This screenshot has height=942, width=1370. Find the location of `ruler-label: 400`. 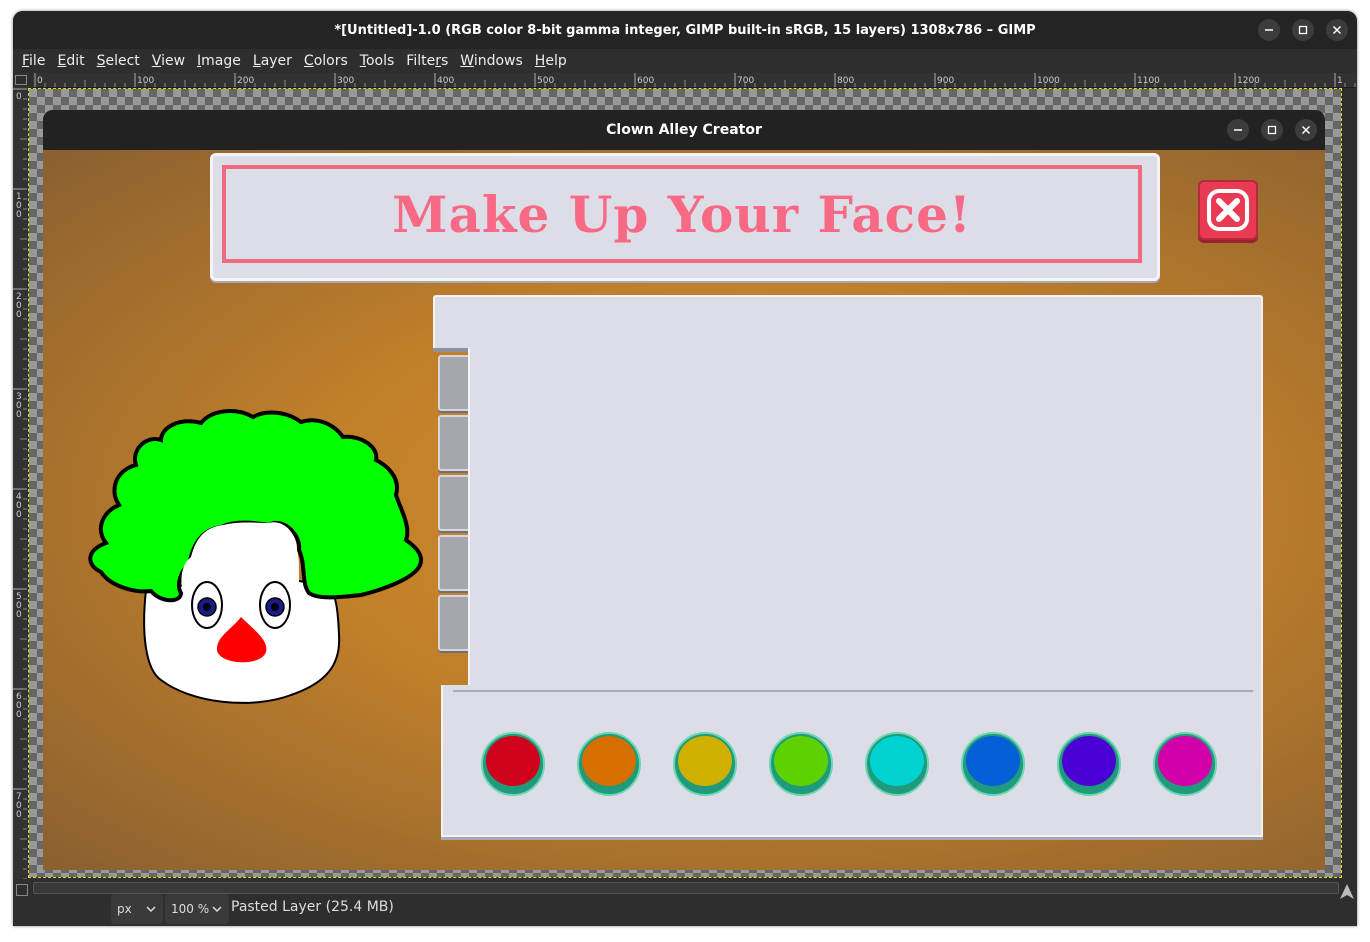

ruler-label: 400 is located at coordinates (445, 81).